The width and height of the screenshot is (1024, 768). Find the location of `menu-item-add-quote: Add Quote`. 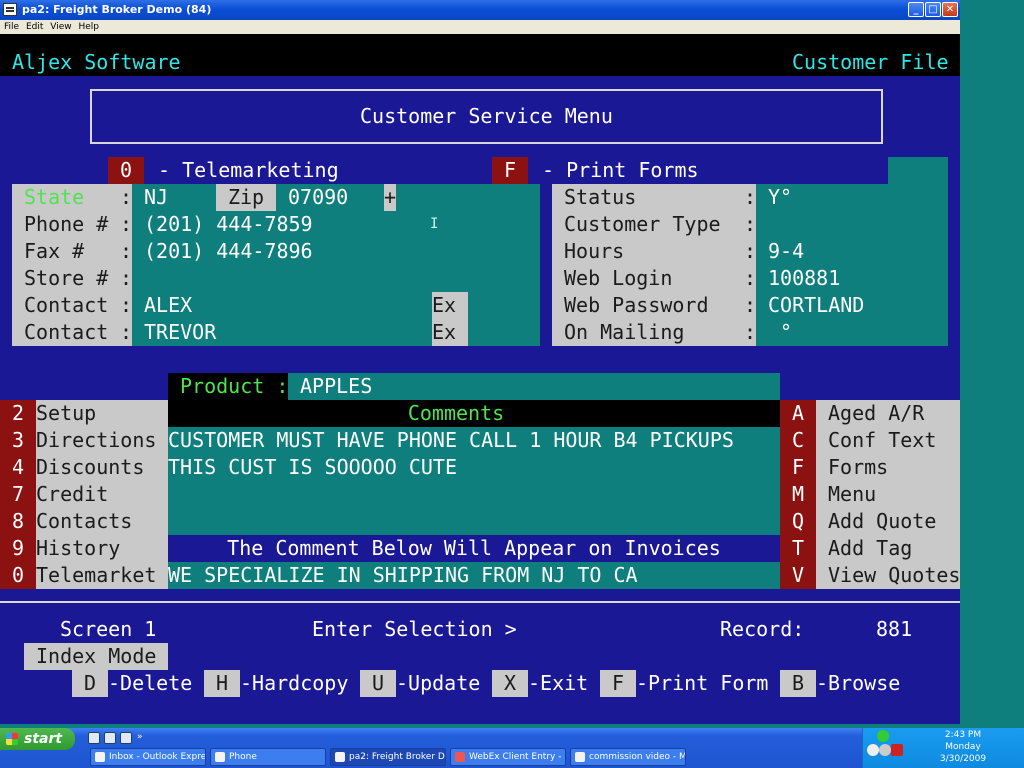

menu-item-add-quote: Add Quote is located at coordinates (882, 521).